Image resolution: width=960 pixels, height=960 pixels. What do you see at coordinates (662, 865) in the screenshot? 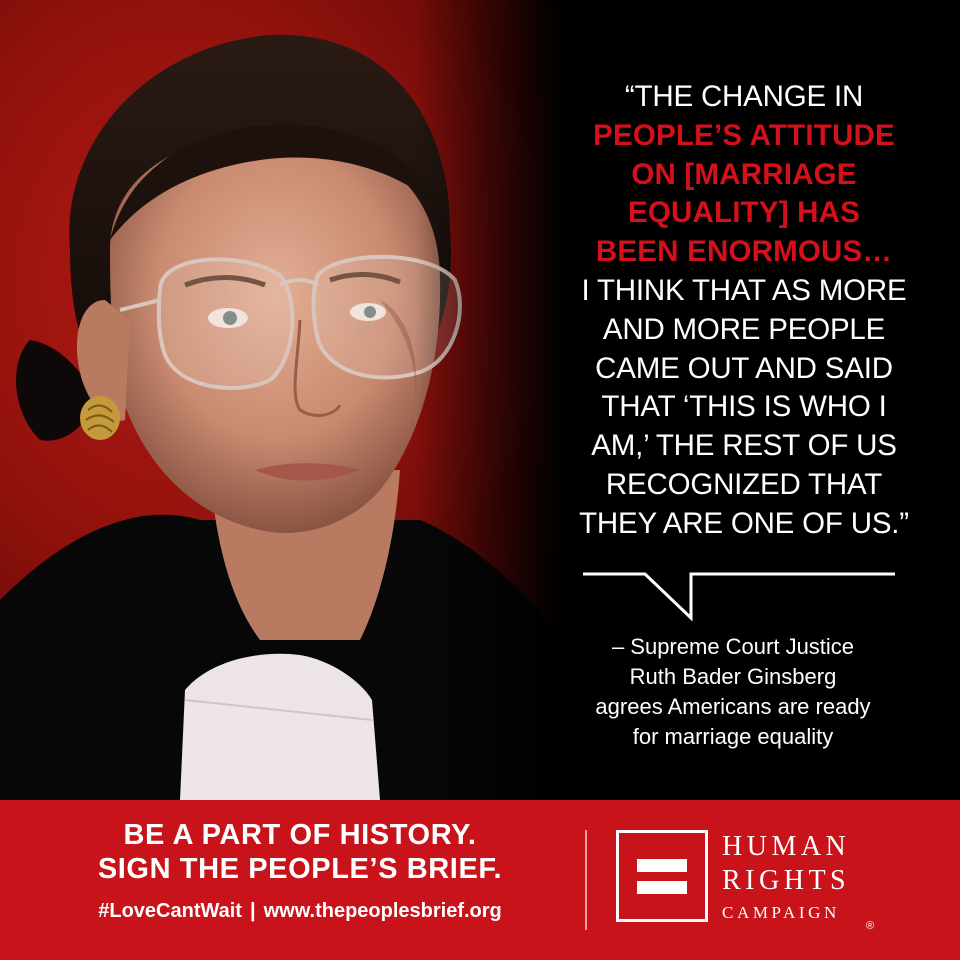
I see `equal-sign-bar-top` at bounding box center [662, 865].